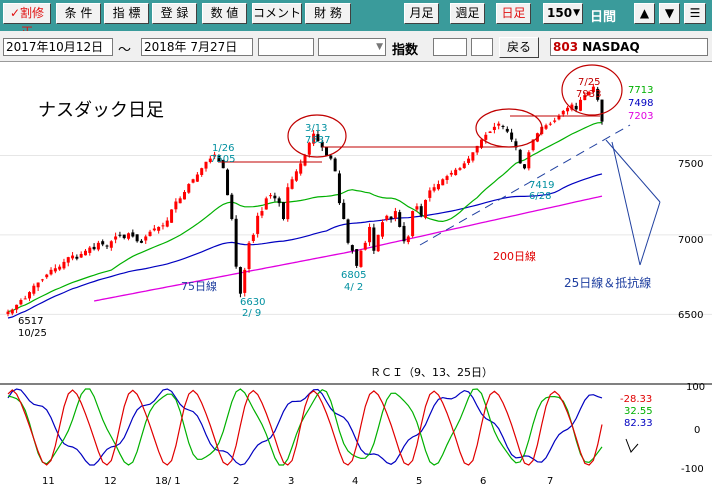 The image size is (712, 488). I want to click on daily-button: 日足, so click(513, 13).